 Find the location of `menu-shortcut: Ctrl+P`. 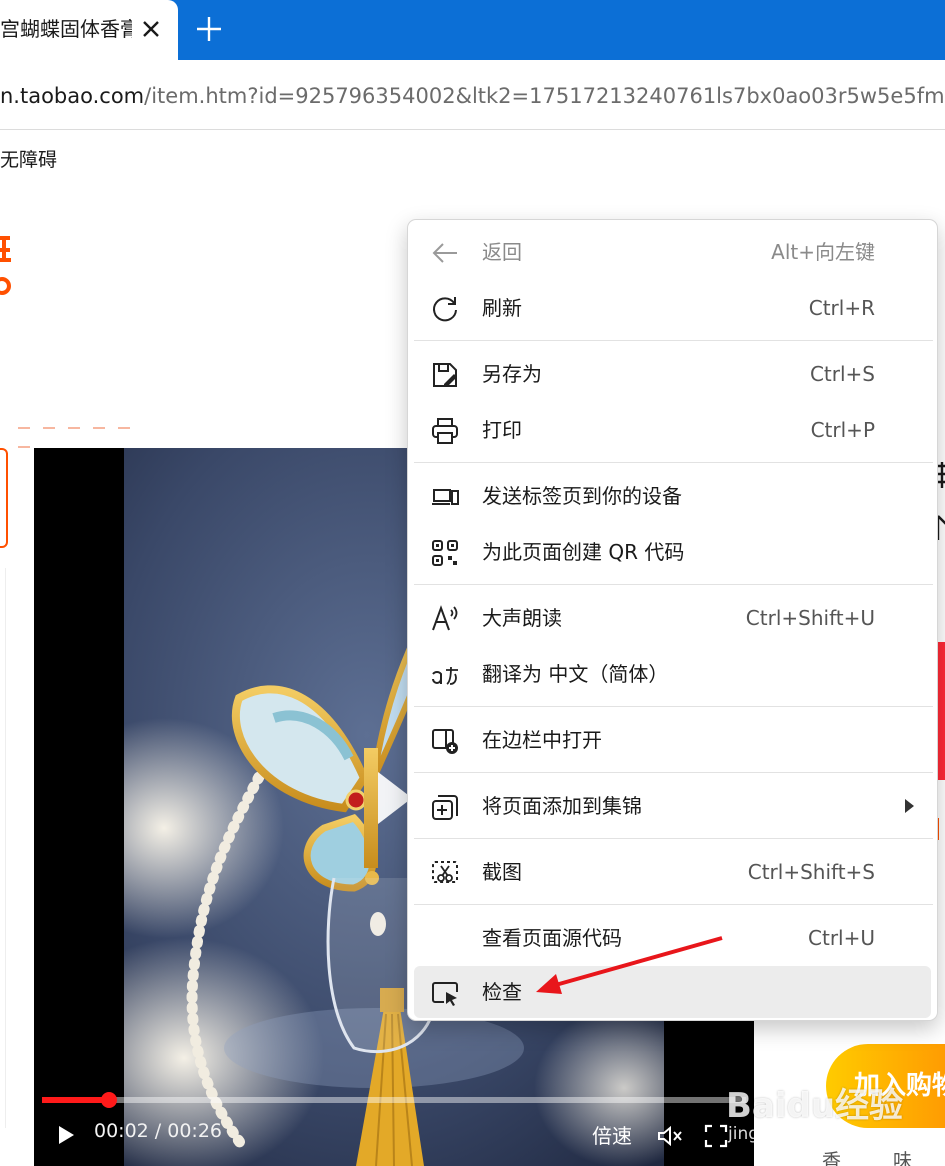

menu-shortcut: Ctrl+P is located at coordinates (842, 430).